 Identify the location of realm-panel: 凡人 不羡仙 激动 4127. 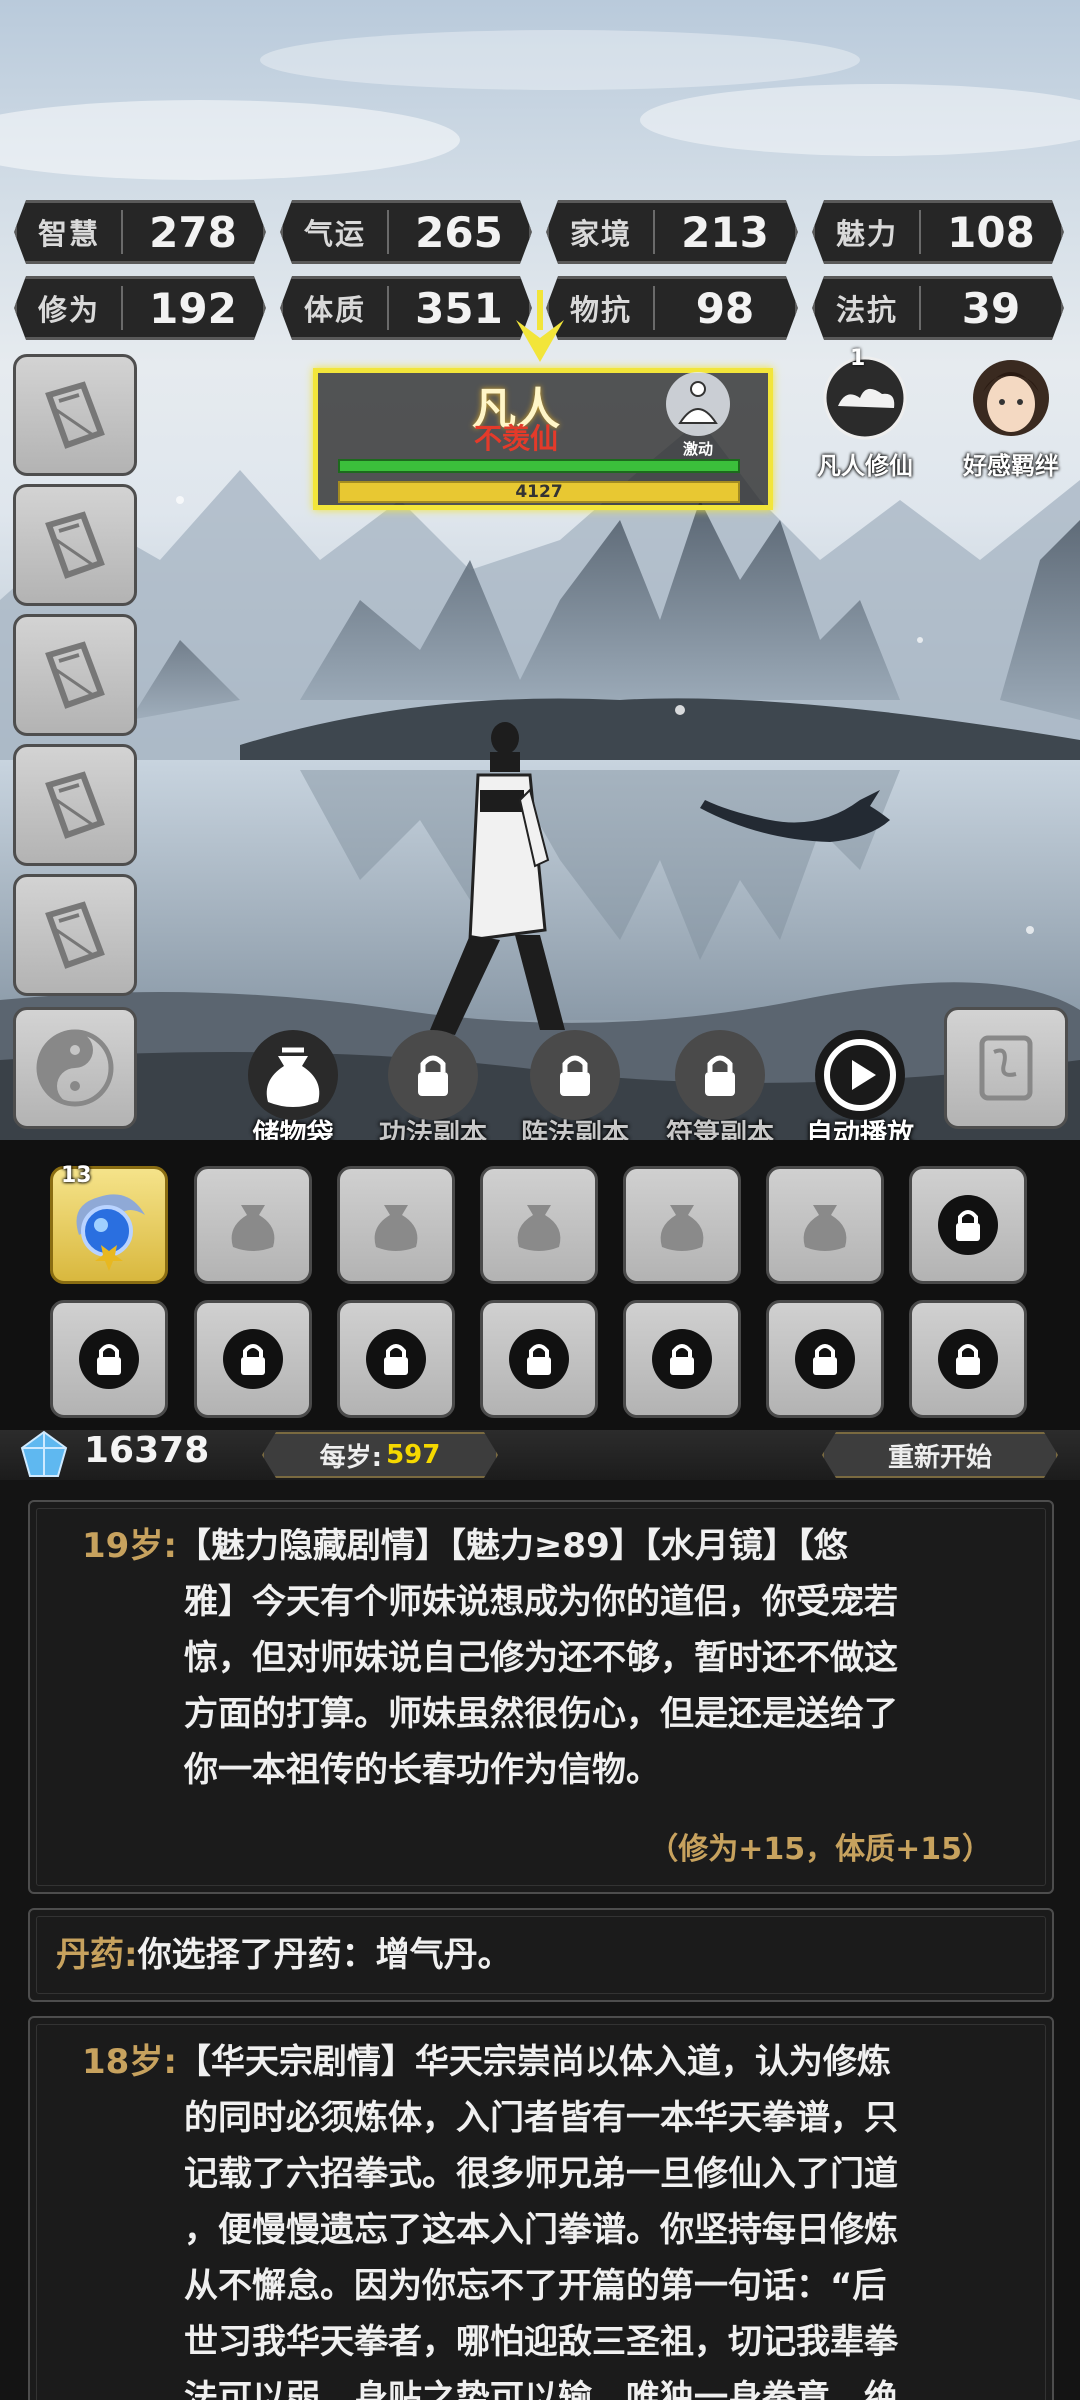
(543, 439).